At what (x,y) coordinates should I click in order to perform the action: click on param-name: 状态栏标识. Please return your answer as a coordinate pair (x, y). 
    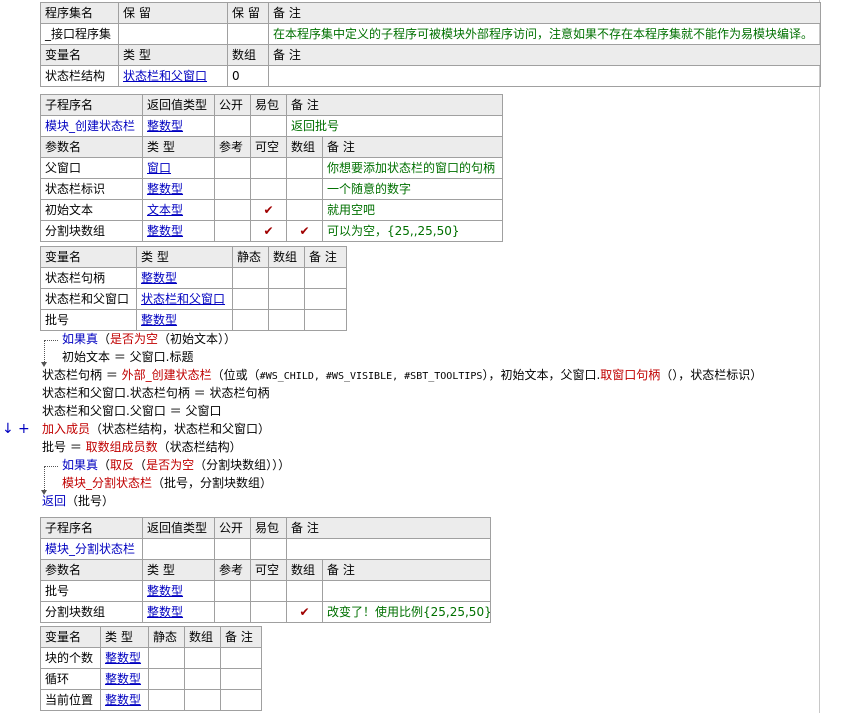
    Looking at the image, I should click on (91, 189).